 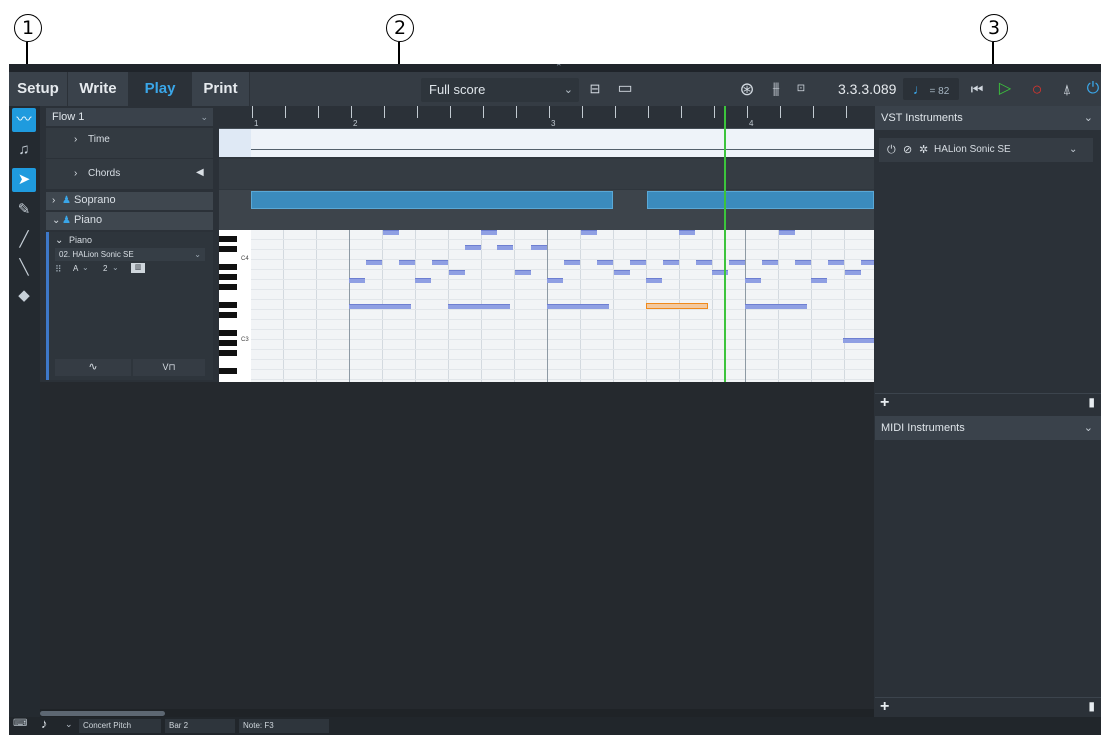 I want to click on piano-lane, so click(x=546, y=220).